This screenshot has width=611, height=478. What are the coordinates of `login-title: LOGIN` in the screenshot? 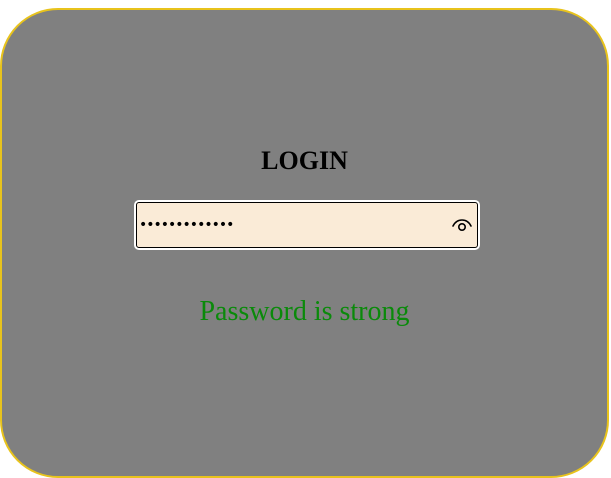 It's located at (304, 160).